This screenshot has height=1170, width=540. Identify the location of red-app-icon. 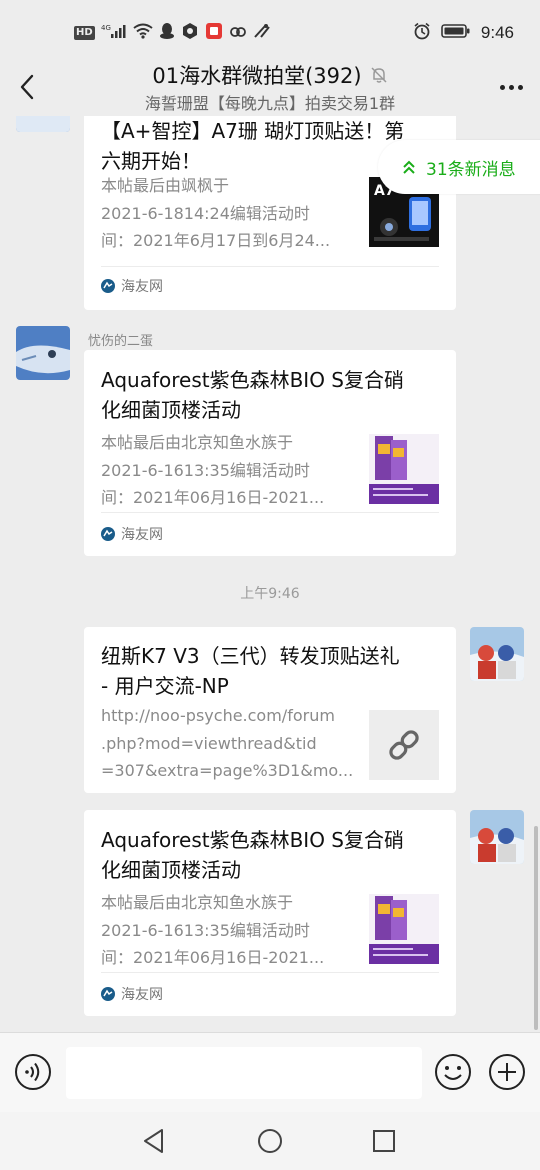
(214, 33).